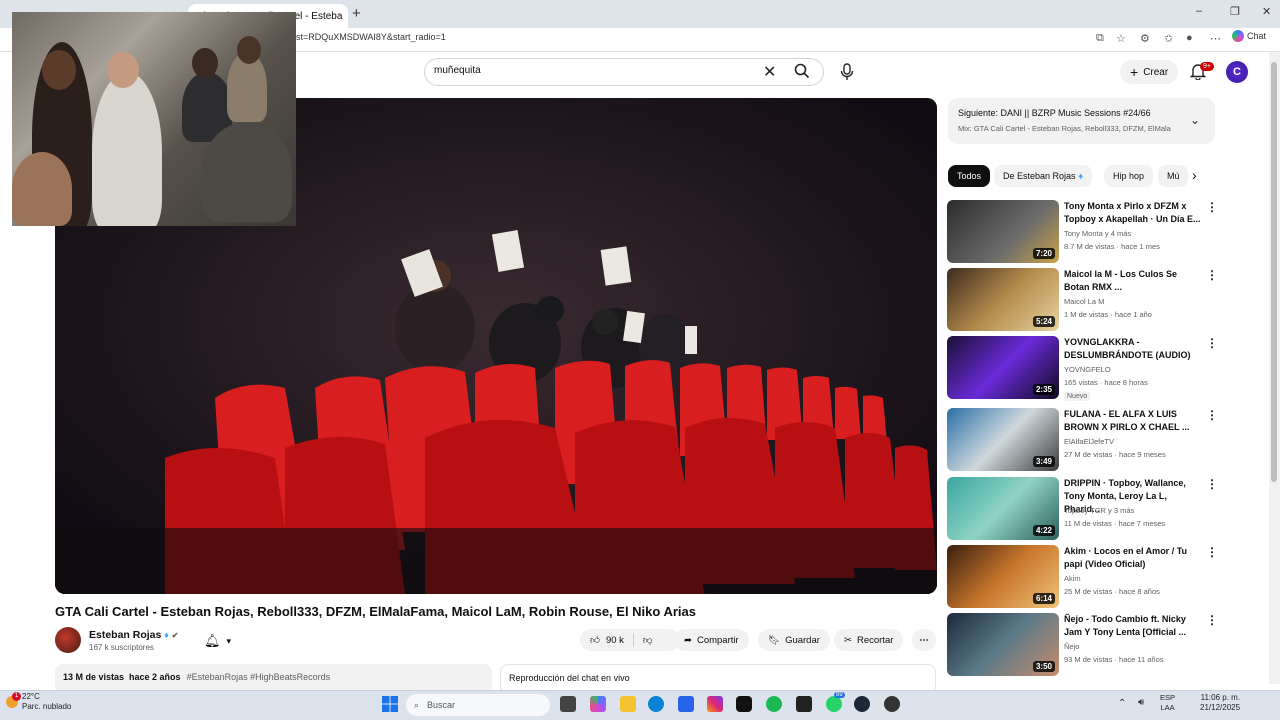 Image resolution: width=1280 pixels, height=720 pixels. I want to click on channel-avatar, so click(68, 640).